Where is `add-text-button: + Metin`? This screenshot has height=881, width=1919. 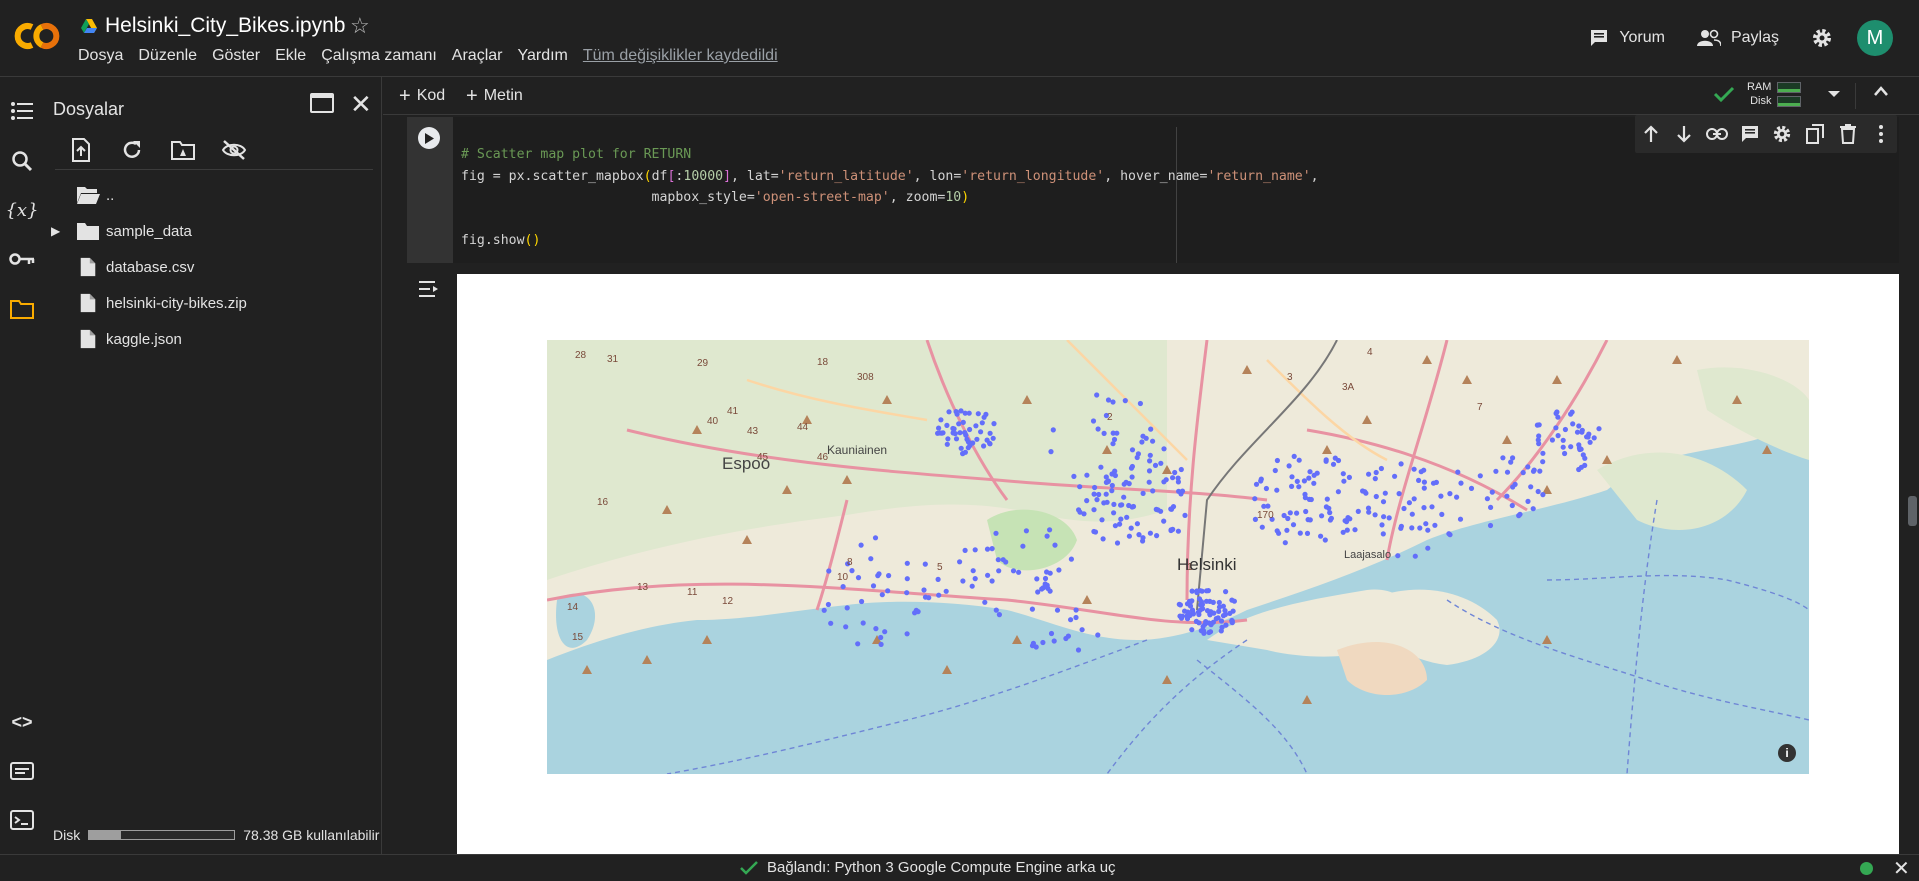 add-text-button: + Metin is located at coordinates (494, 96).